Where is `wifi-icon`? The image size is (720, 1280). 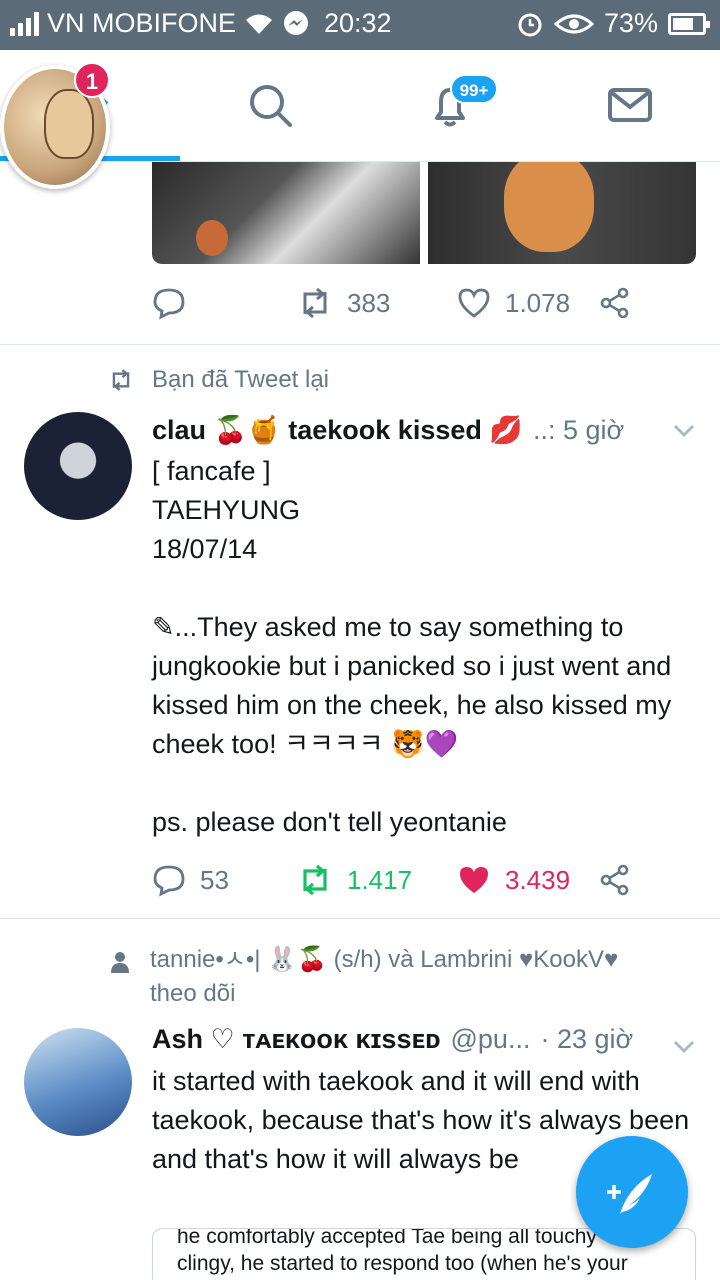 wifi-icon is located at coordinates (259, 24).